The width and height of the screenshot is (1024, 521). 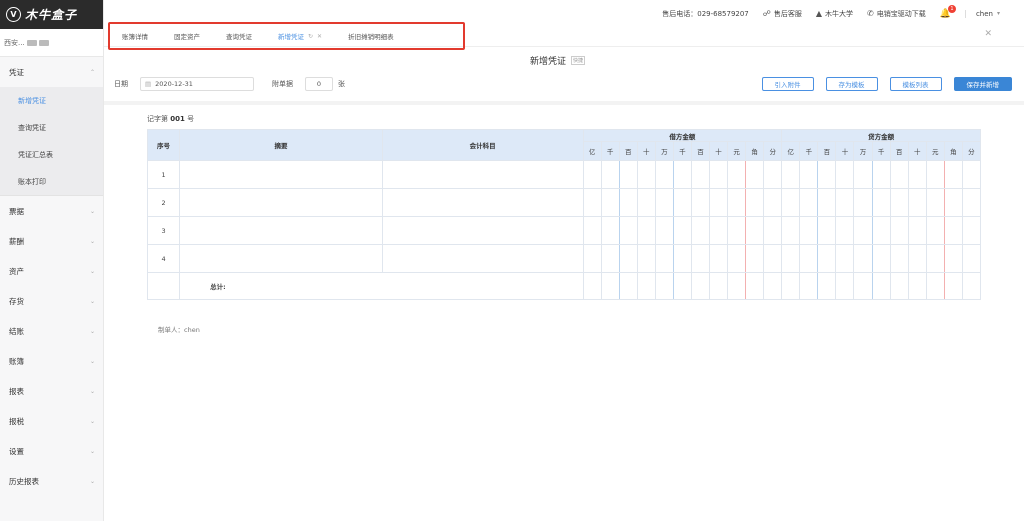 I want to click on sidebar-item-ledger-print: 账本打印, so click(x=51, y=181).